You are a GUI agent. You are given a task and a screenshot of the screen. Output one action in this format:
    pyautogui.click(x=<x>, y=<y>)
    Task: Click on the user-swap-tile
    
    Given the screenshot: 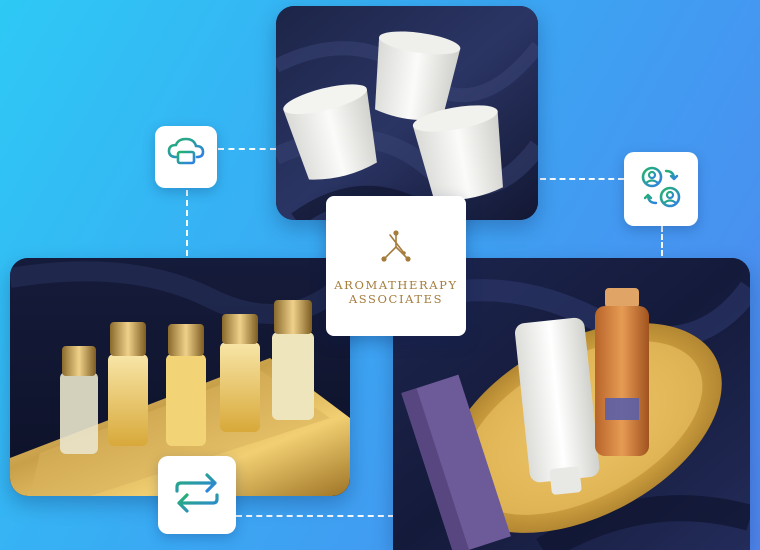 What is the action you would take?
    pyautogui.click(x=661, y=189)
    